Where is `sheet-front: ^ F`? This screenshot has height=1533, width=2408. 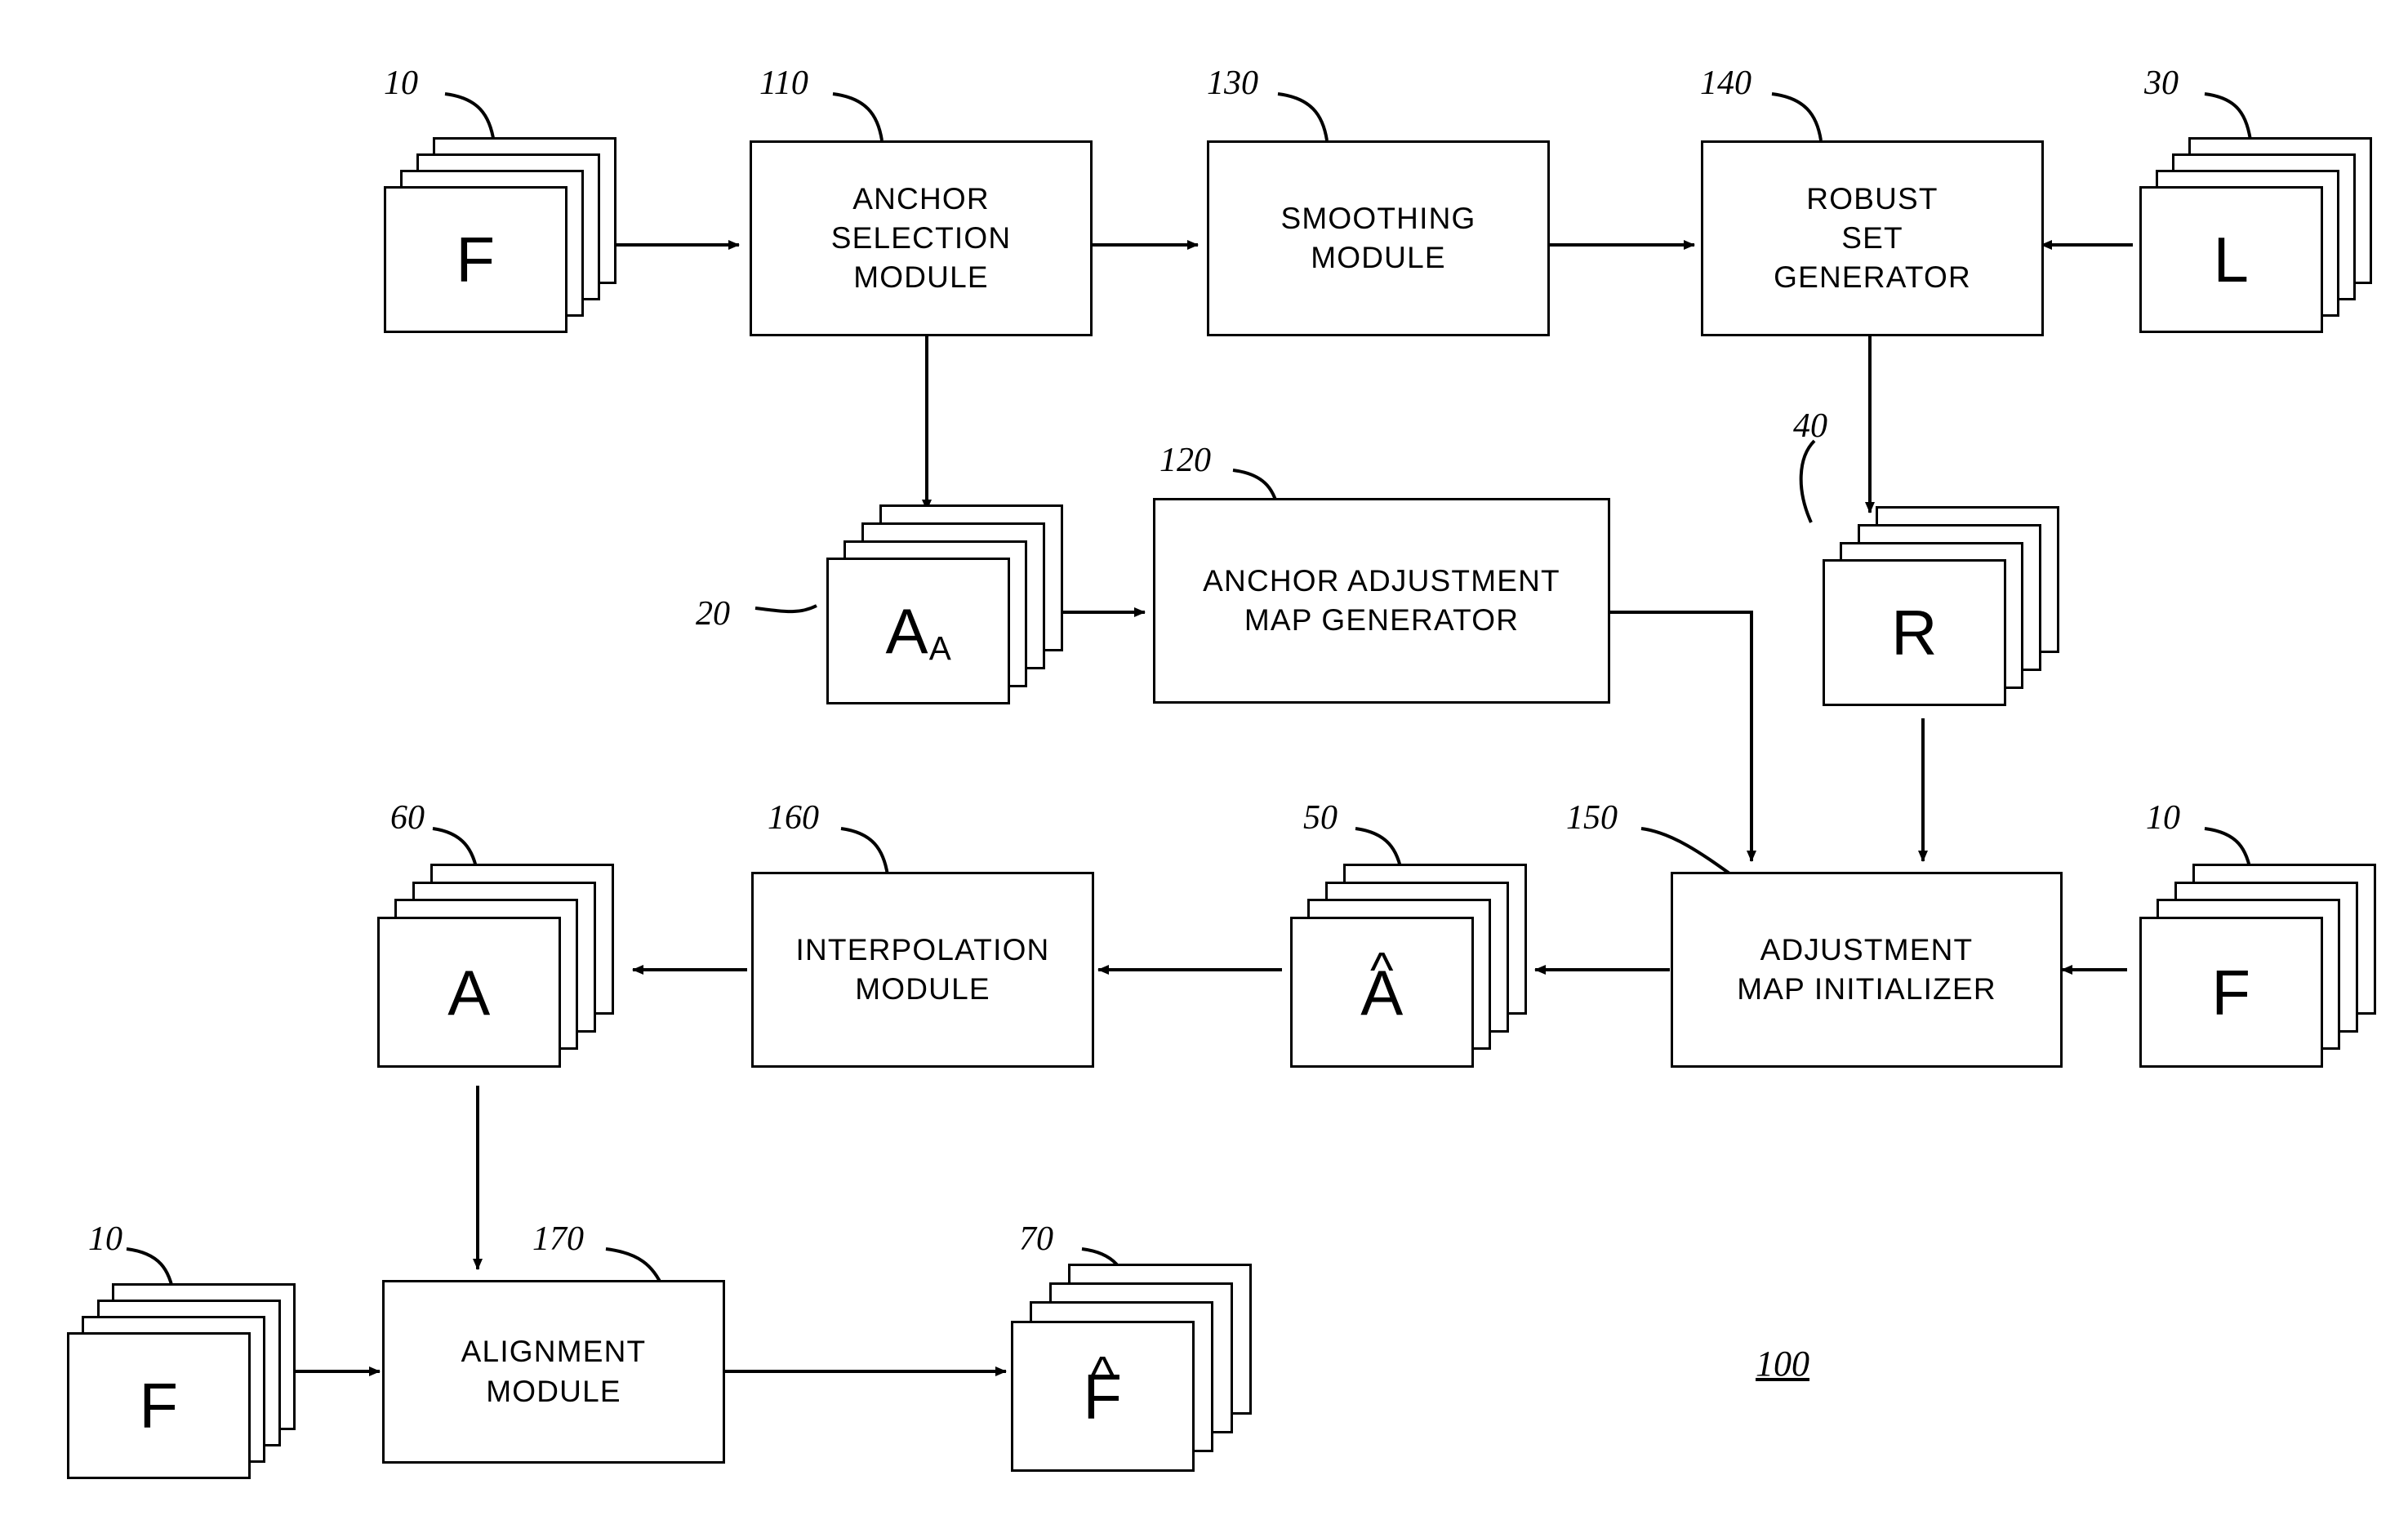
sheet-front: ^ F is located at coordinates (1103, 1396).